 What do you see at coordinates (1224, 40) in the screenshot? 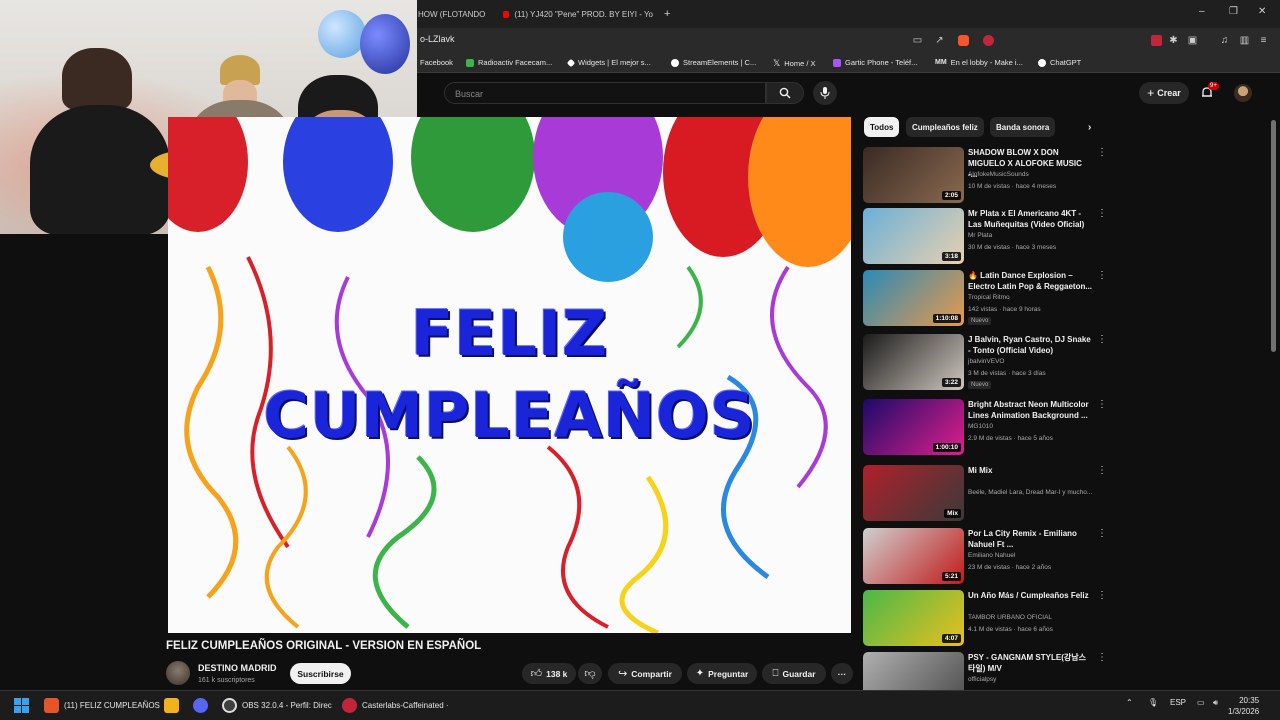
I see `music-icon: ♫` at bounding box center [1224, 40].